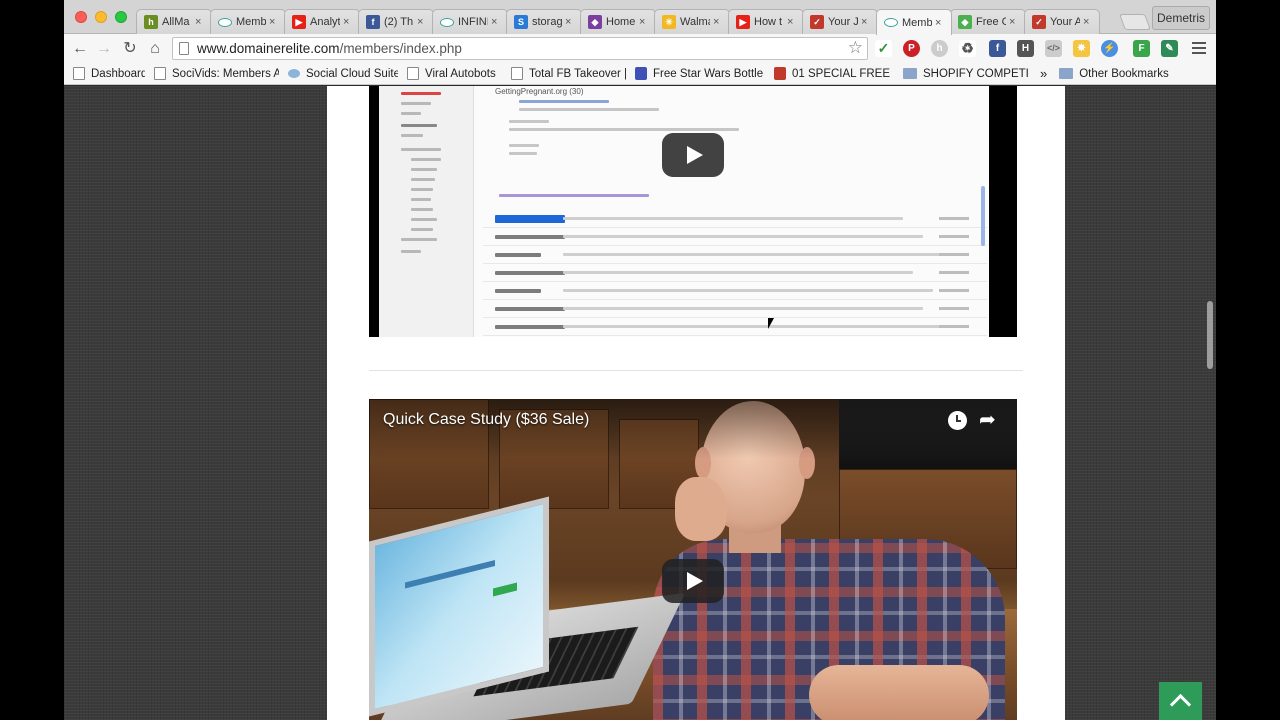 Image resolution: width=1280 pixels, height=720 pixels. Describe the element at coordinates (248, 21) in the screenshot. I see `tab-1: Memb ×` at that location.